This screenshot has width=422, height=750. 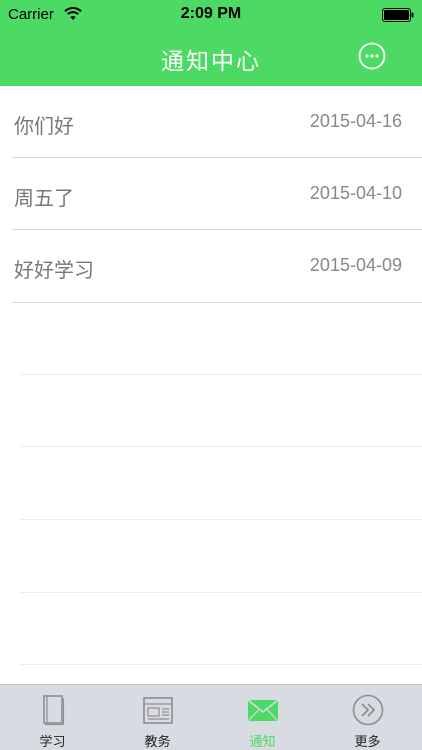 I want to click on double-chevron-right-icon, so click(x=368, y=710).